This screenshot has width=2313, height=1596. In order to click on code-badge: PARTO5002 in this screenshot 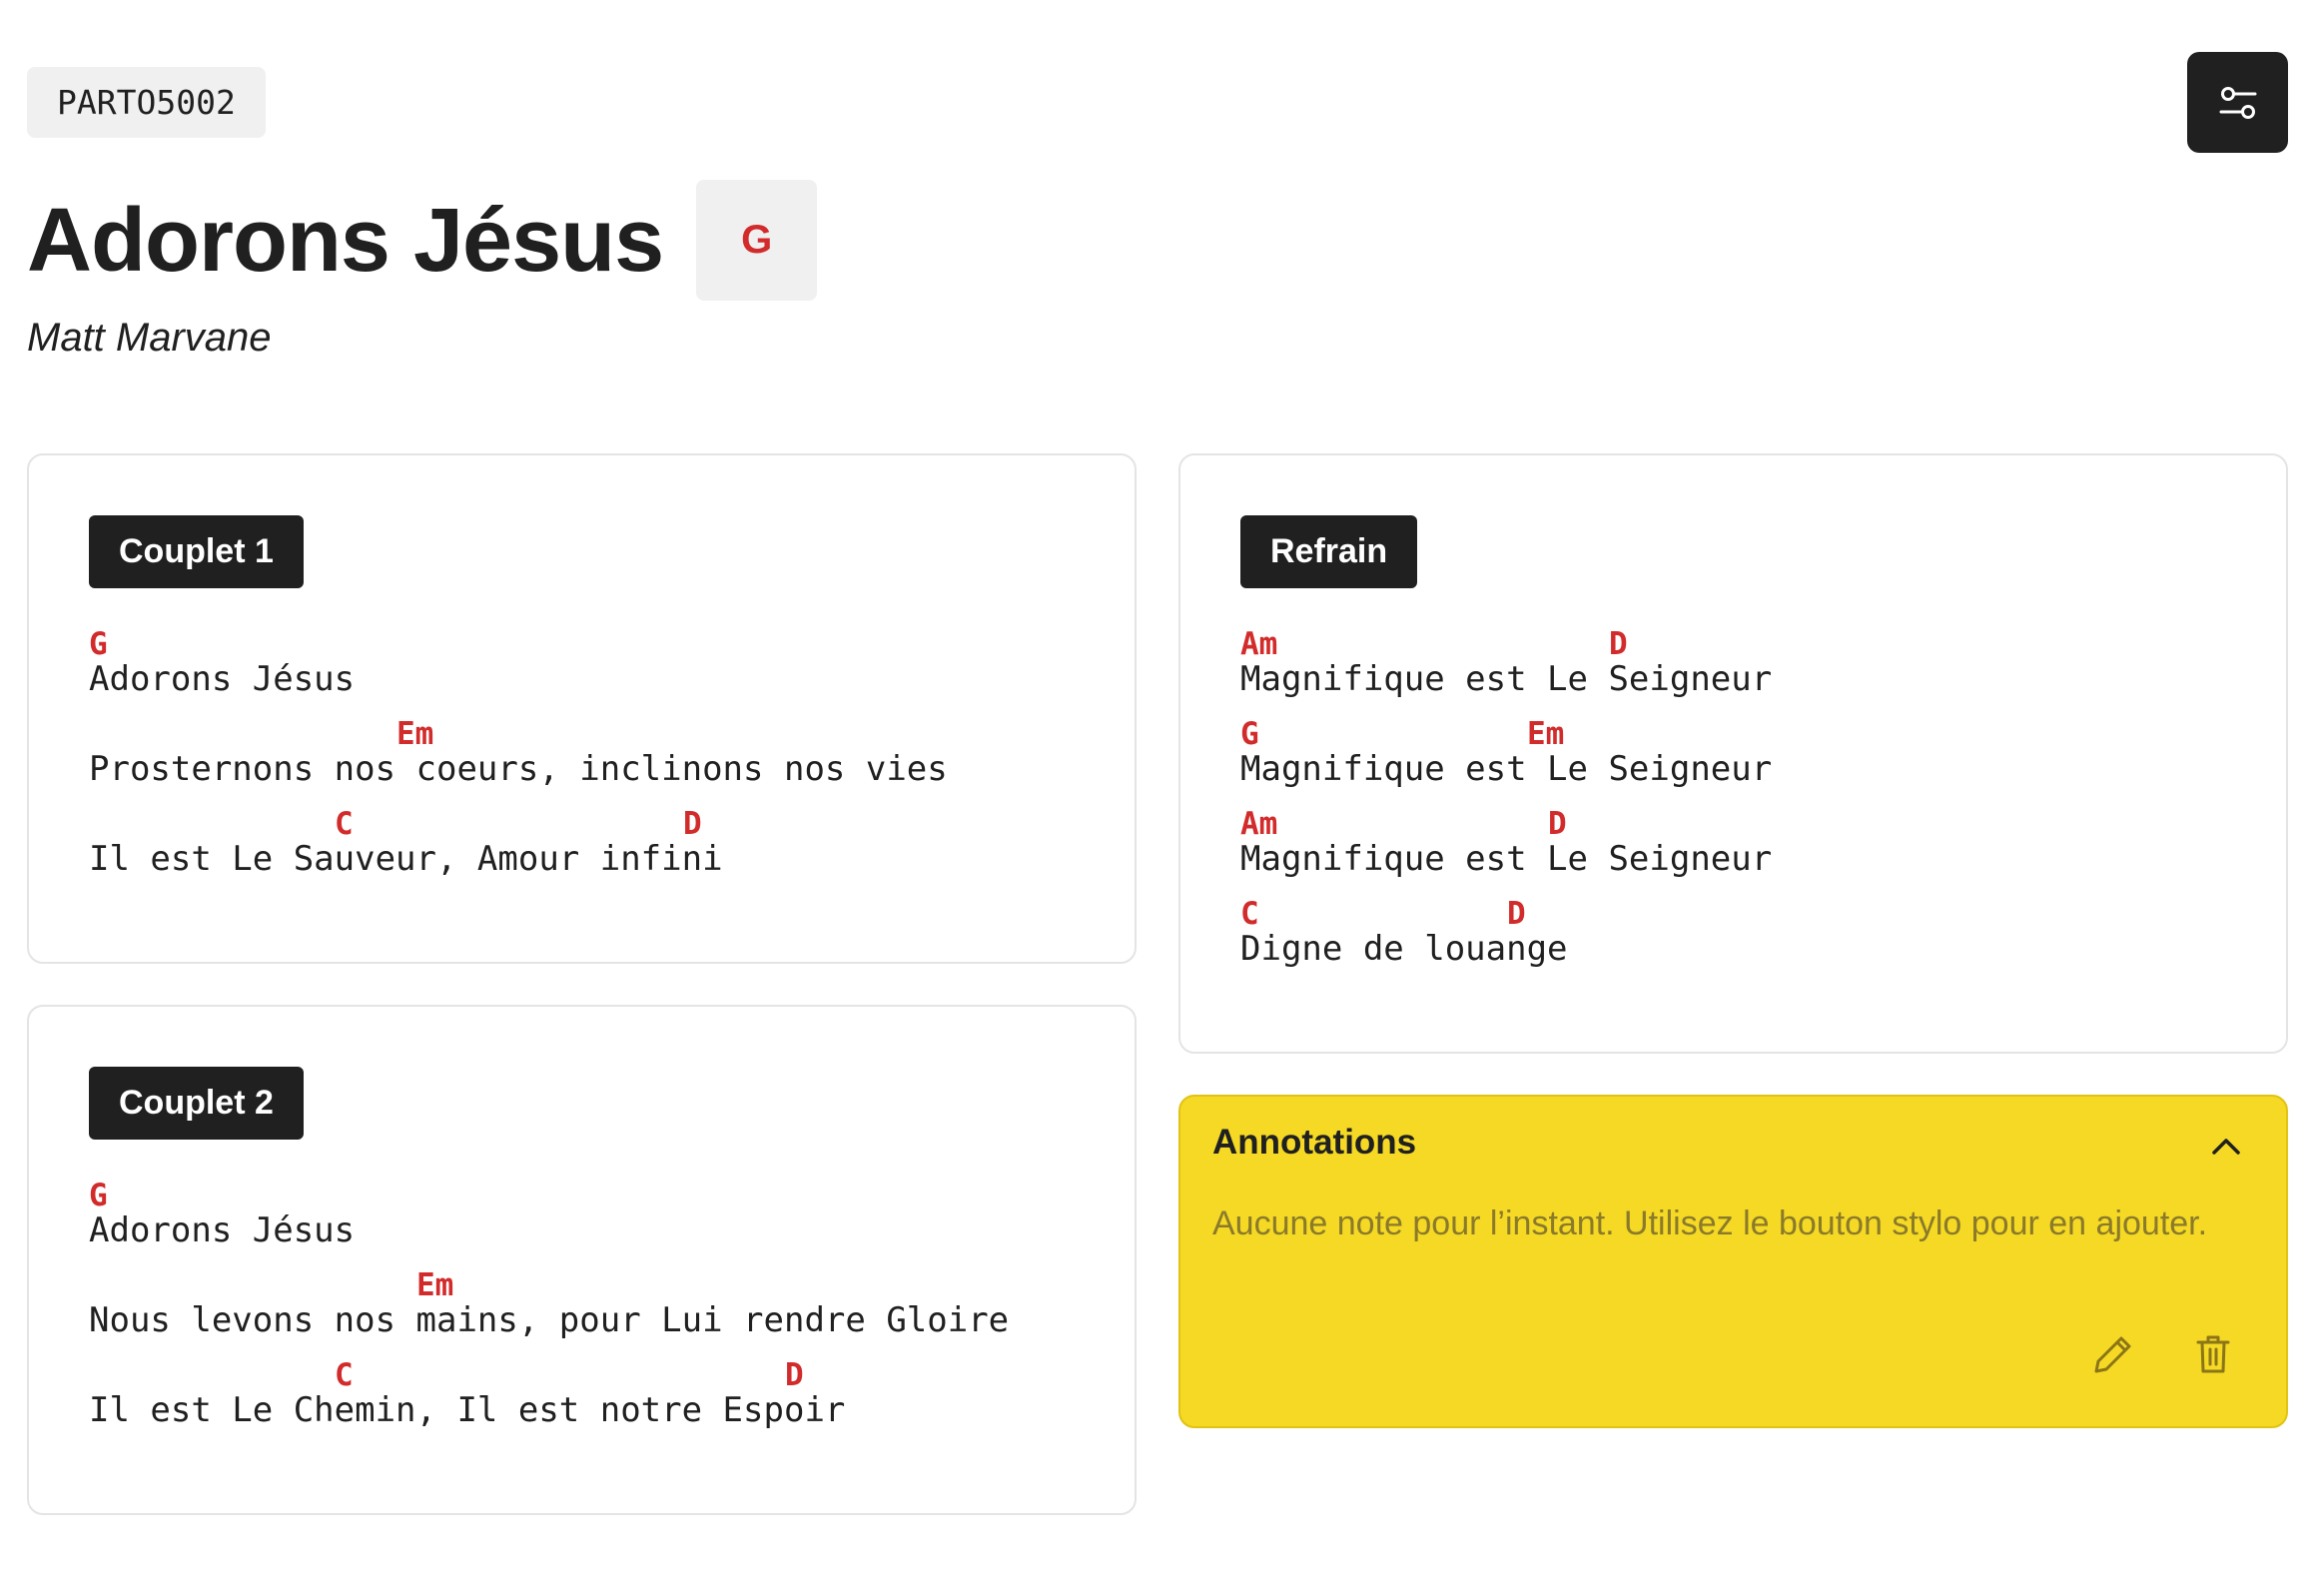, I will do `click(146, 102)`.